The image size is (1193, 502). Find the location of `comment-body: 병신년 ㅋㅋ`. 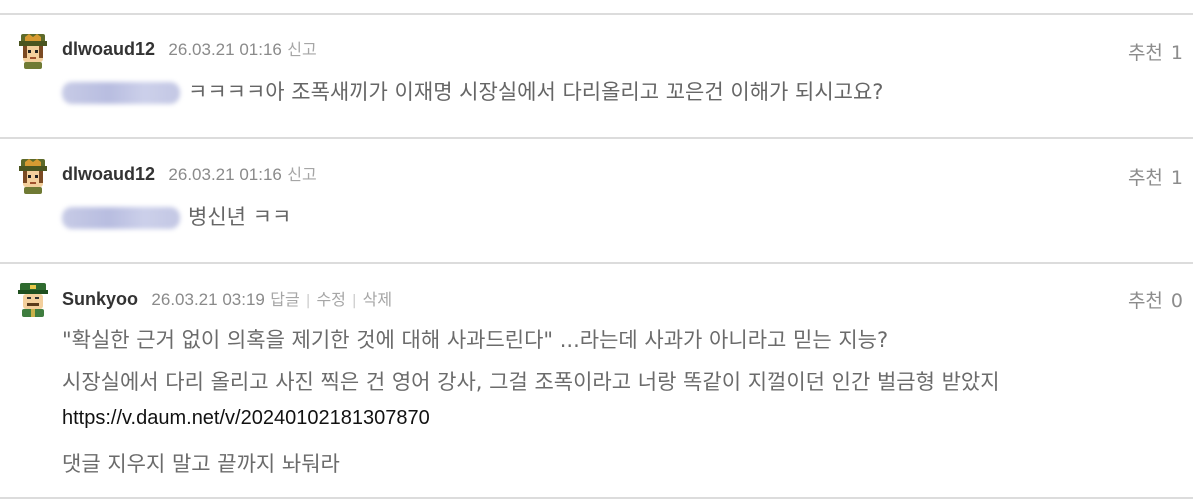

comment-body: 병신년 ㅋㅋ is located at coordinates (176, 216).